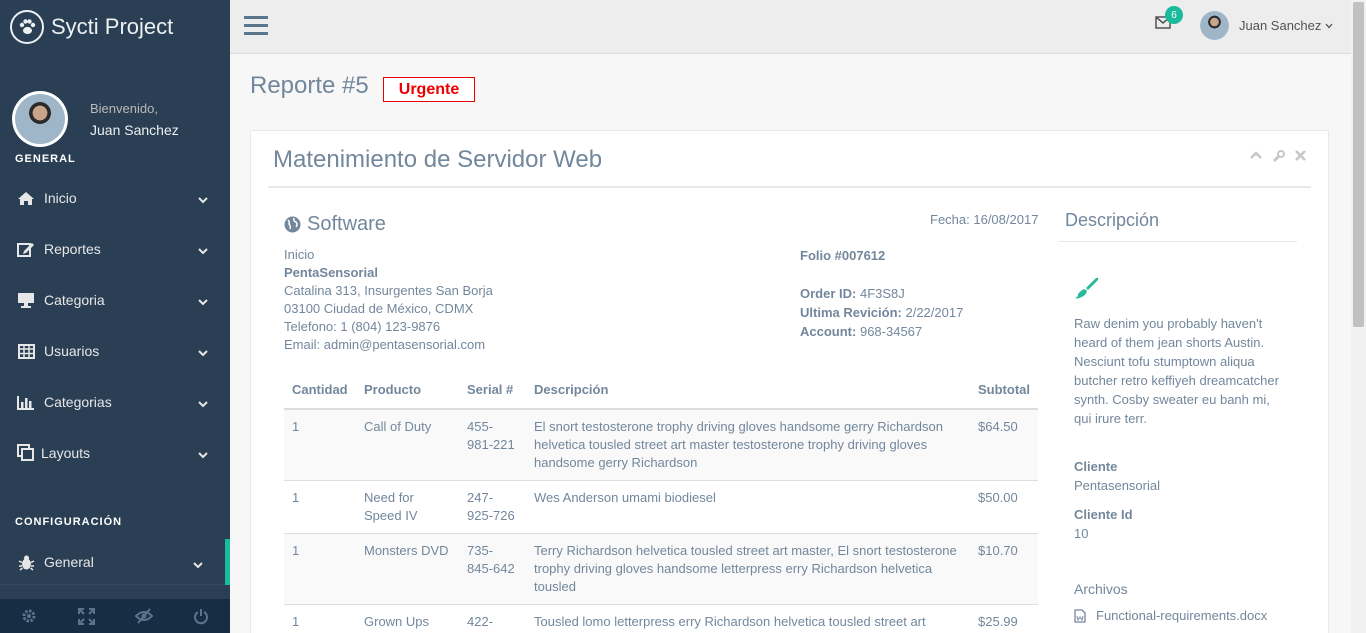 The height and width of the screenshot is (633, 1366). I want to click on top-nav: 6 Juan Sanchez, so click(790, 27).